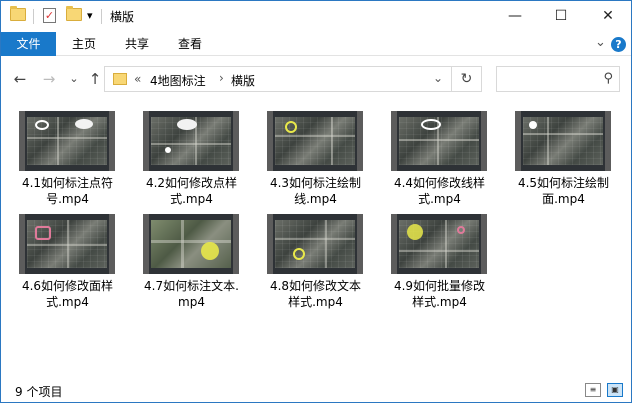 Image resolution: width=632 pixels, height=403 pixels. What do you see at coordinates (67, 294) in the screenshot?
I see `file-name: 4.6如何修改面样 式.mp4` at bounding box center [67, 294].